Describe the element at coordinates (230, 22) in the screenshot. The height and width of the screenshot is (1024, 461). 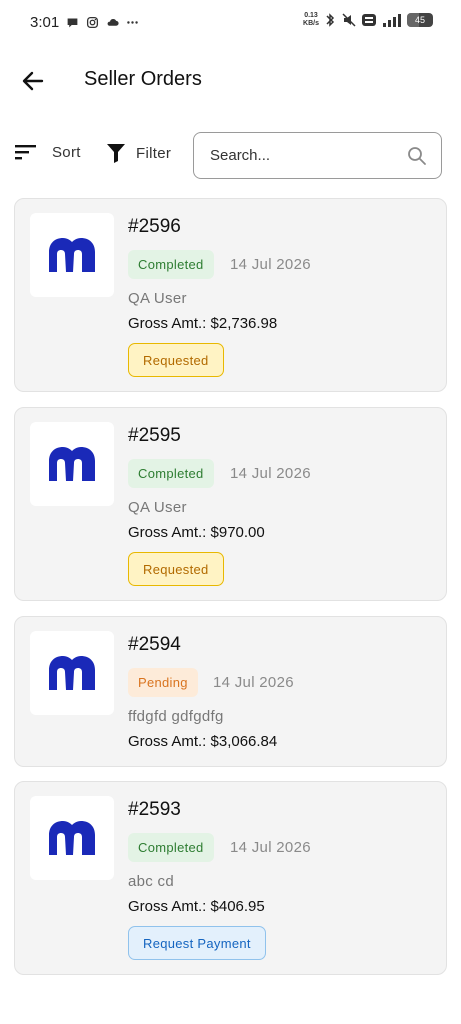
I see `status-bar: 3:01 0.13 KB/s 45` at that location.